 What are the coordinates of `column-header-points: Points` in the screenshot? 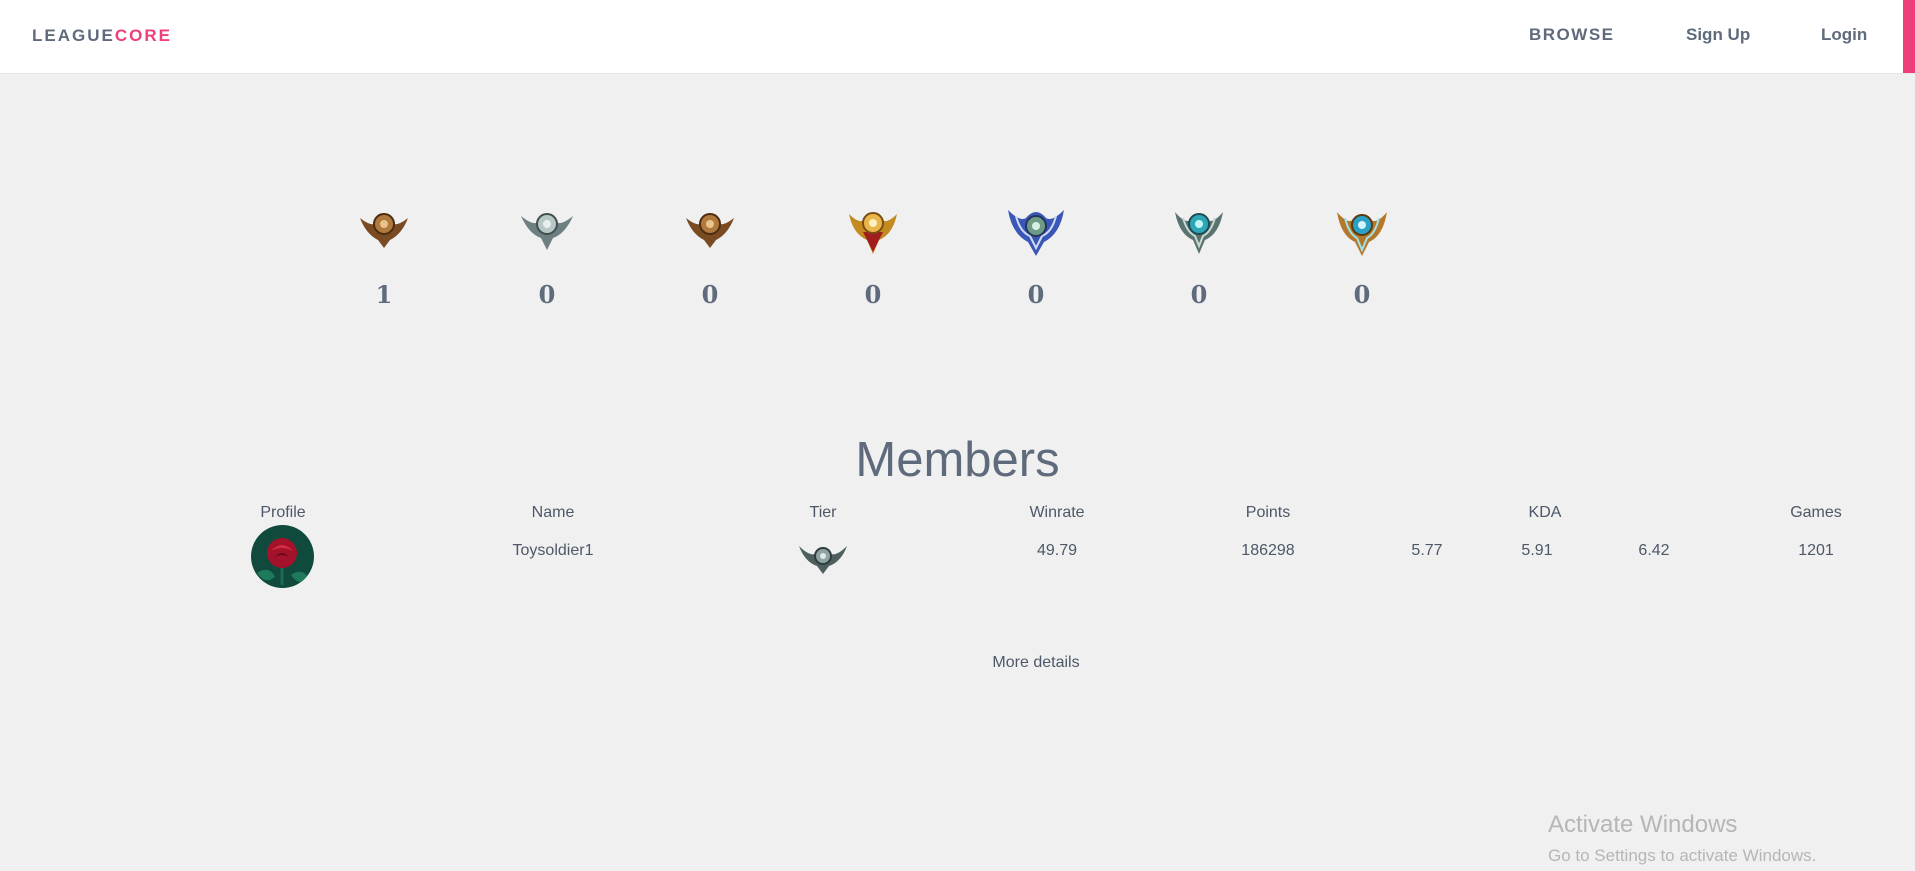 It's located at (1268, 512).